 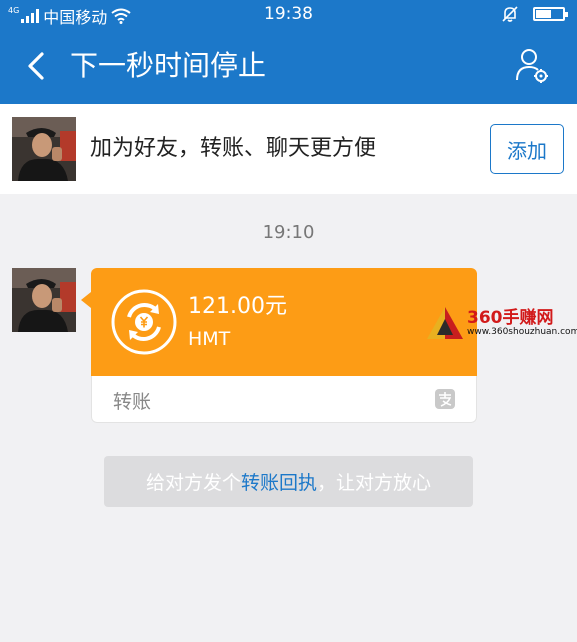 What do you see at coordinates (550, 14) in the screenshot?
I see `battery-icon` at bounding box center [550, 14].